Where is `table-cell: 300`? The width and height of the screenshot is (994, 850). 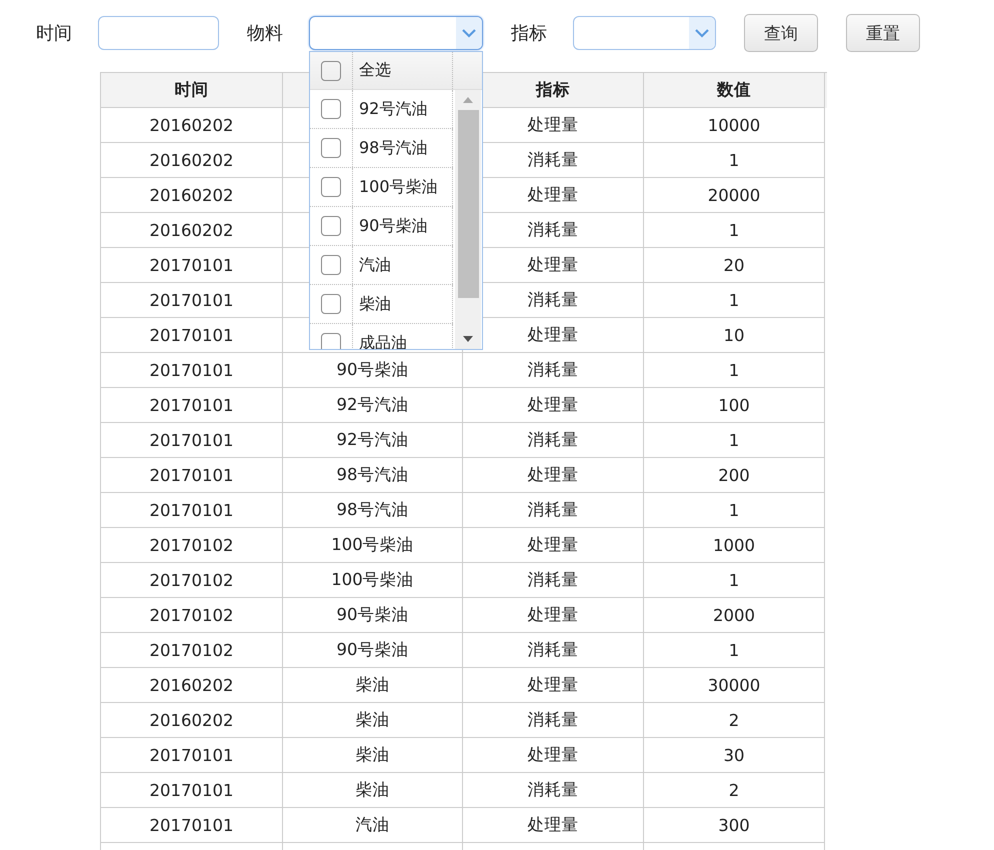 table-cell: 300 is located at coordinates (734, 825).